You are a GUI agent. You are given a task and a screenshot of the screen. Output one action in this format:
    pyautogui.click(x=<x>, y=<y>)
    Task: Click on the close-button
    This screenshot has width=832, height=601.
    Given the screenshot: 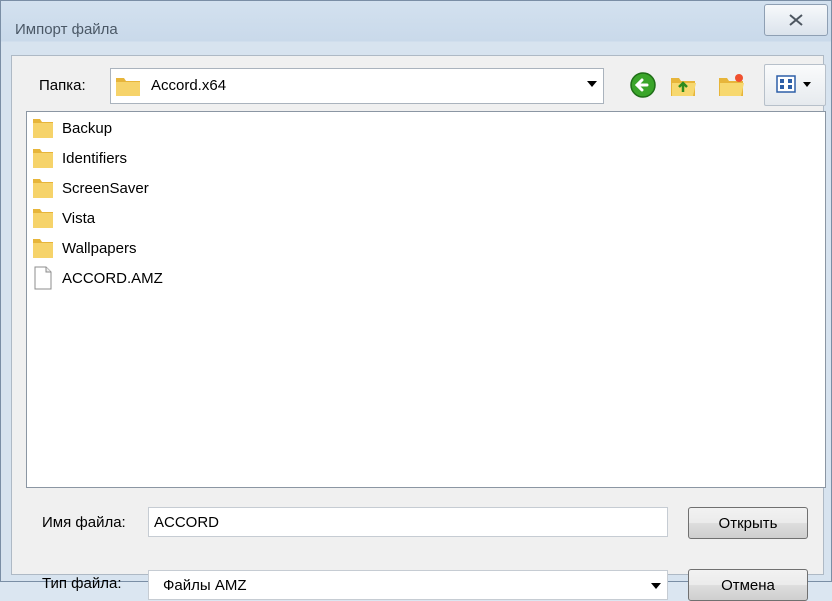 What is the action you would take?
    pyautogui.click(x=796, y=20)
    